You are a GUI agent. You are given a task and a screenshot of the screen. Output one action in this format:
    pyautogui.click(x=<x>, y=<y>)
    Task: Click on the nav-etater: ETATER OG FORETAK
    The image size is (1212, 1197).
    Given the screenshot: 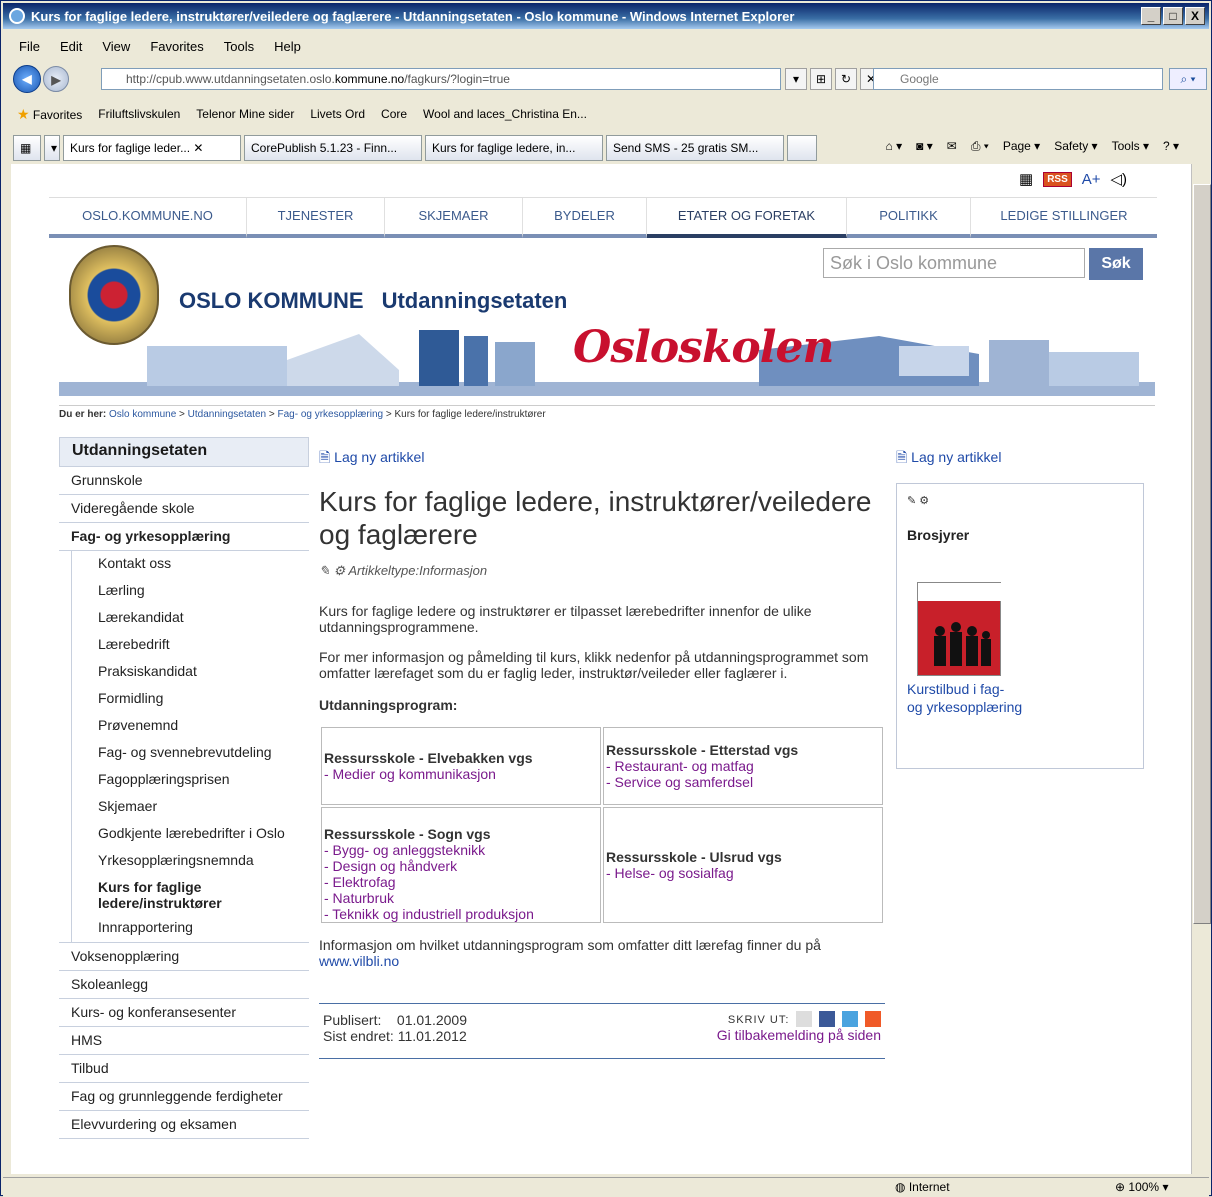 What is the action you would take?
    pyautogui.click(x=747, y=218)
    